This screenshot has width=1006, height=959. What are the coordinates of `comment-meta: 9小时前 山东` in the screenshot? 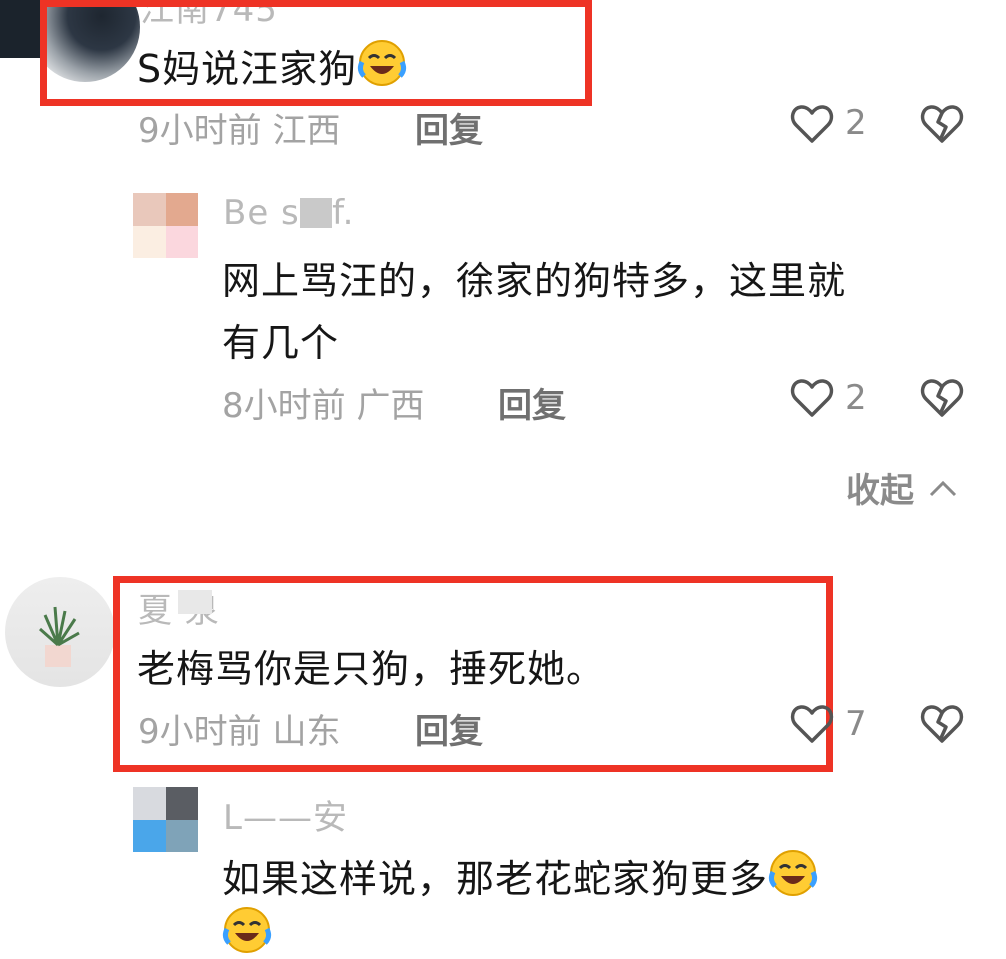 It's located at (239, 728).